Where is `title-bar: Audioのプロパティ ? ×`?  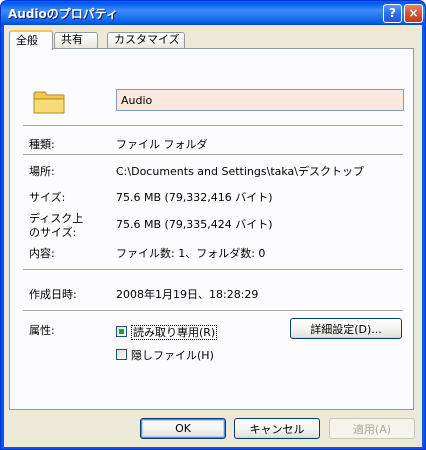
title-bar: Audioのプロパティ ? × is located at coordinates (213, 13).